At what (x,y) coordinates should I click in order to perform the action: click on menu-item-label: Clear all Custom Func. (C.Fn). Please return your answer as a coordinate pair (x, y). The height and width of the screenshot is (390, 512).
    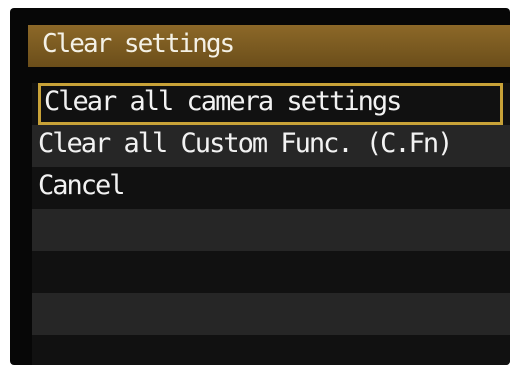
    Looking at the image, I should click on (245, 143).